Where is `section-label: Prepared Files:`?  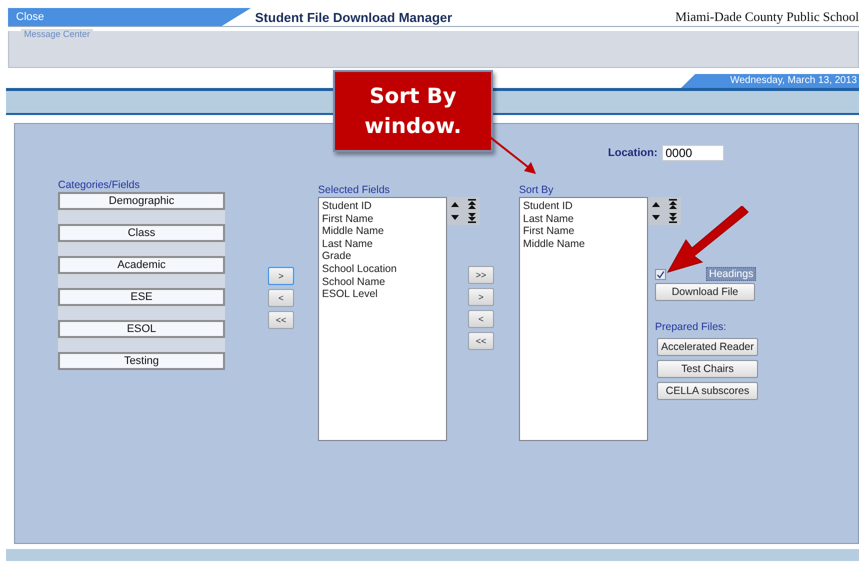
section-label: Prepared Files: is located at coordinates (690, 327).